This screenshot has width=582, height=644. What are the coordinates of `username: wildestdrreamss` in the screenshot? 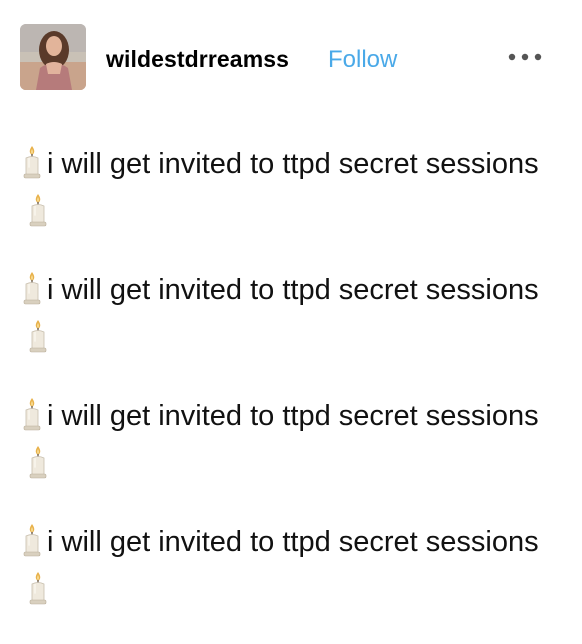 It's located at (197, 59).